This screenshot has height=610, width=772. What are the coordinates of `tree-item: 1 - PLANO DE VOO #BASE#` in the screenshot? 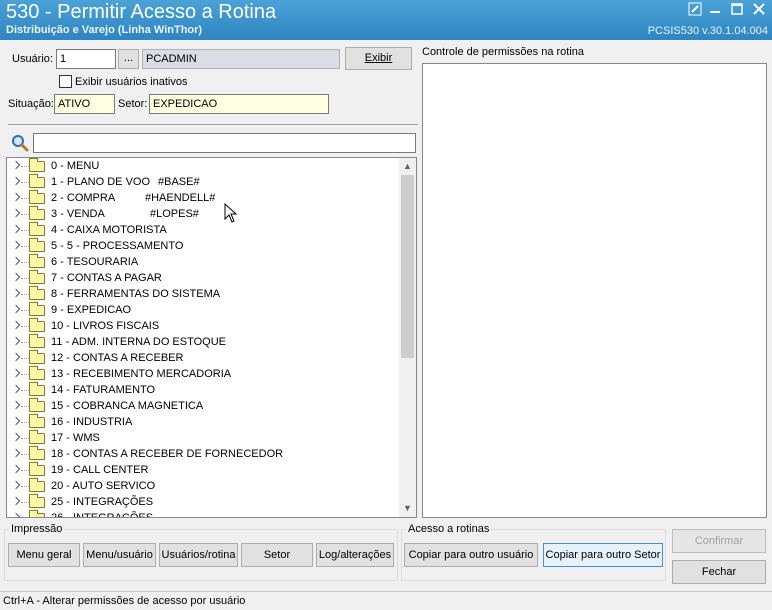 It's located at (203, 182).